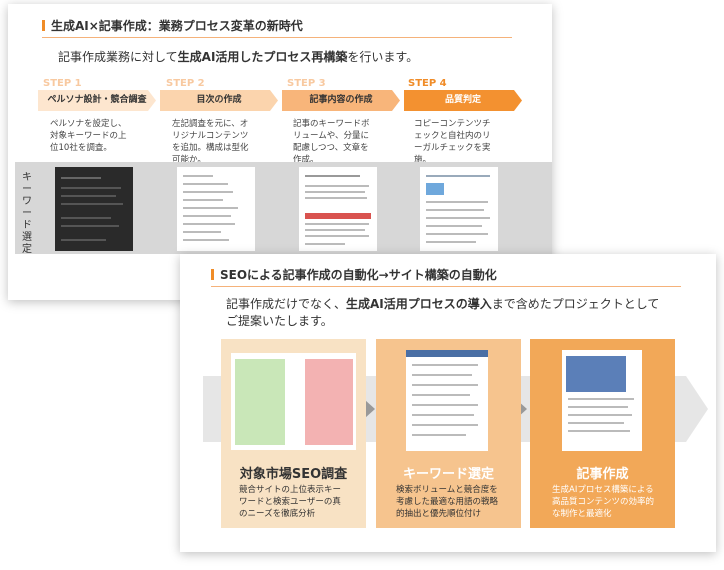 Image resolution: width=724 pixels, height=570 pixels. What do you see at coordinates (216, 209) in the screenshot?
I see `thumb-outline` at bounding box center [216, 209].